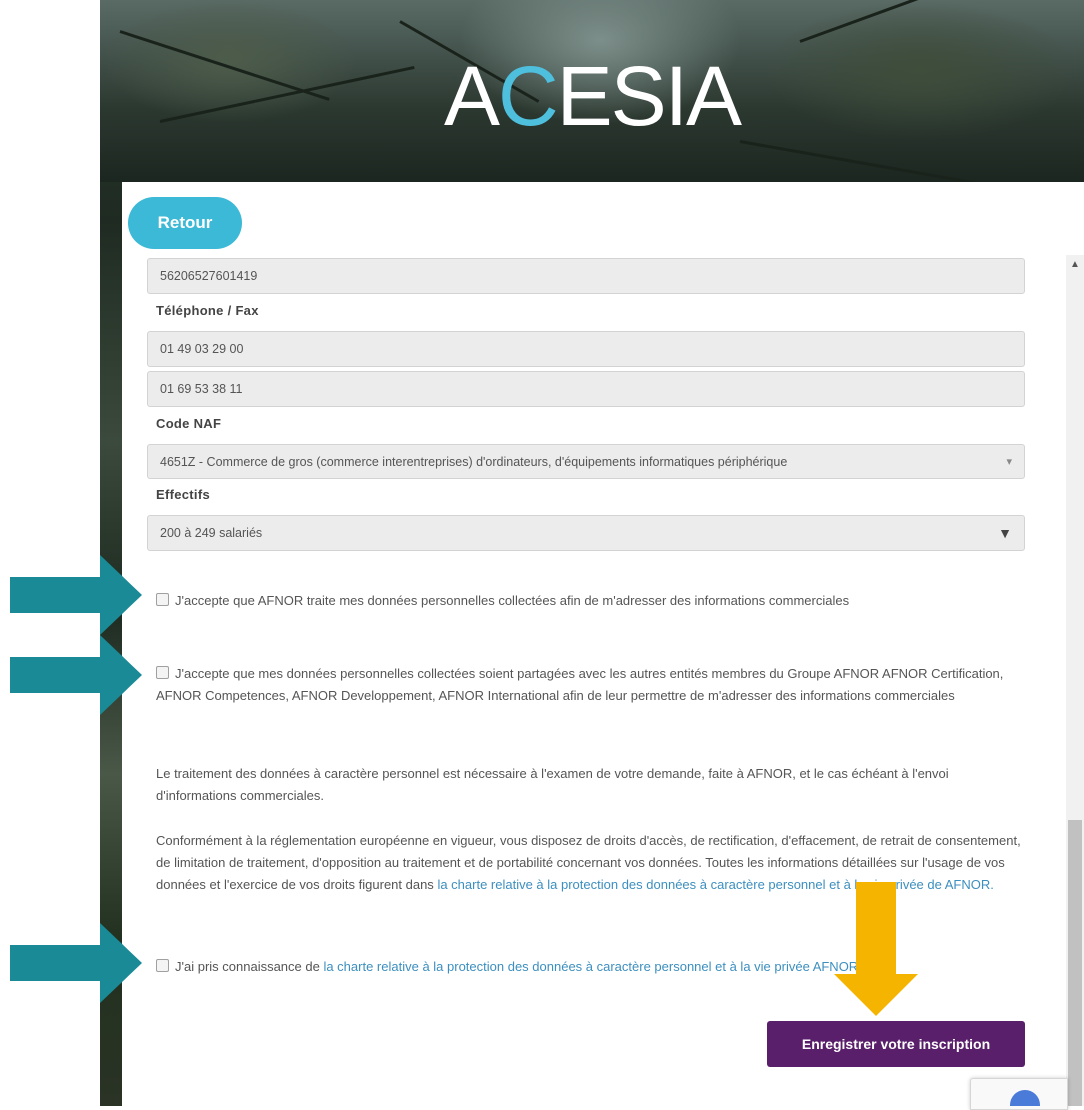 The height and width of the screenshot is (1110, 1084). I want to click on back-button: Retour, so click(185, 223).